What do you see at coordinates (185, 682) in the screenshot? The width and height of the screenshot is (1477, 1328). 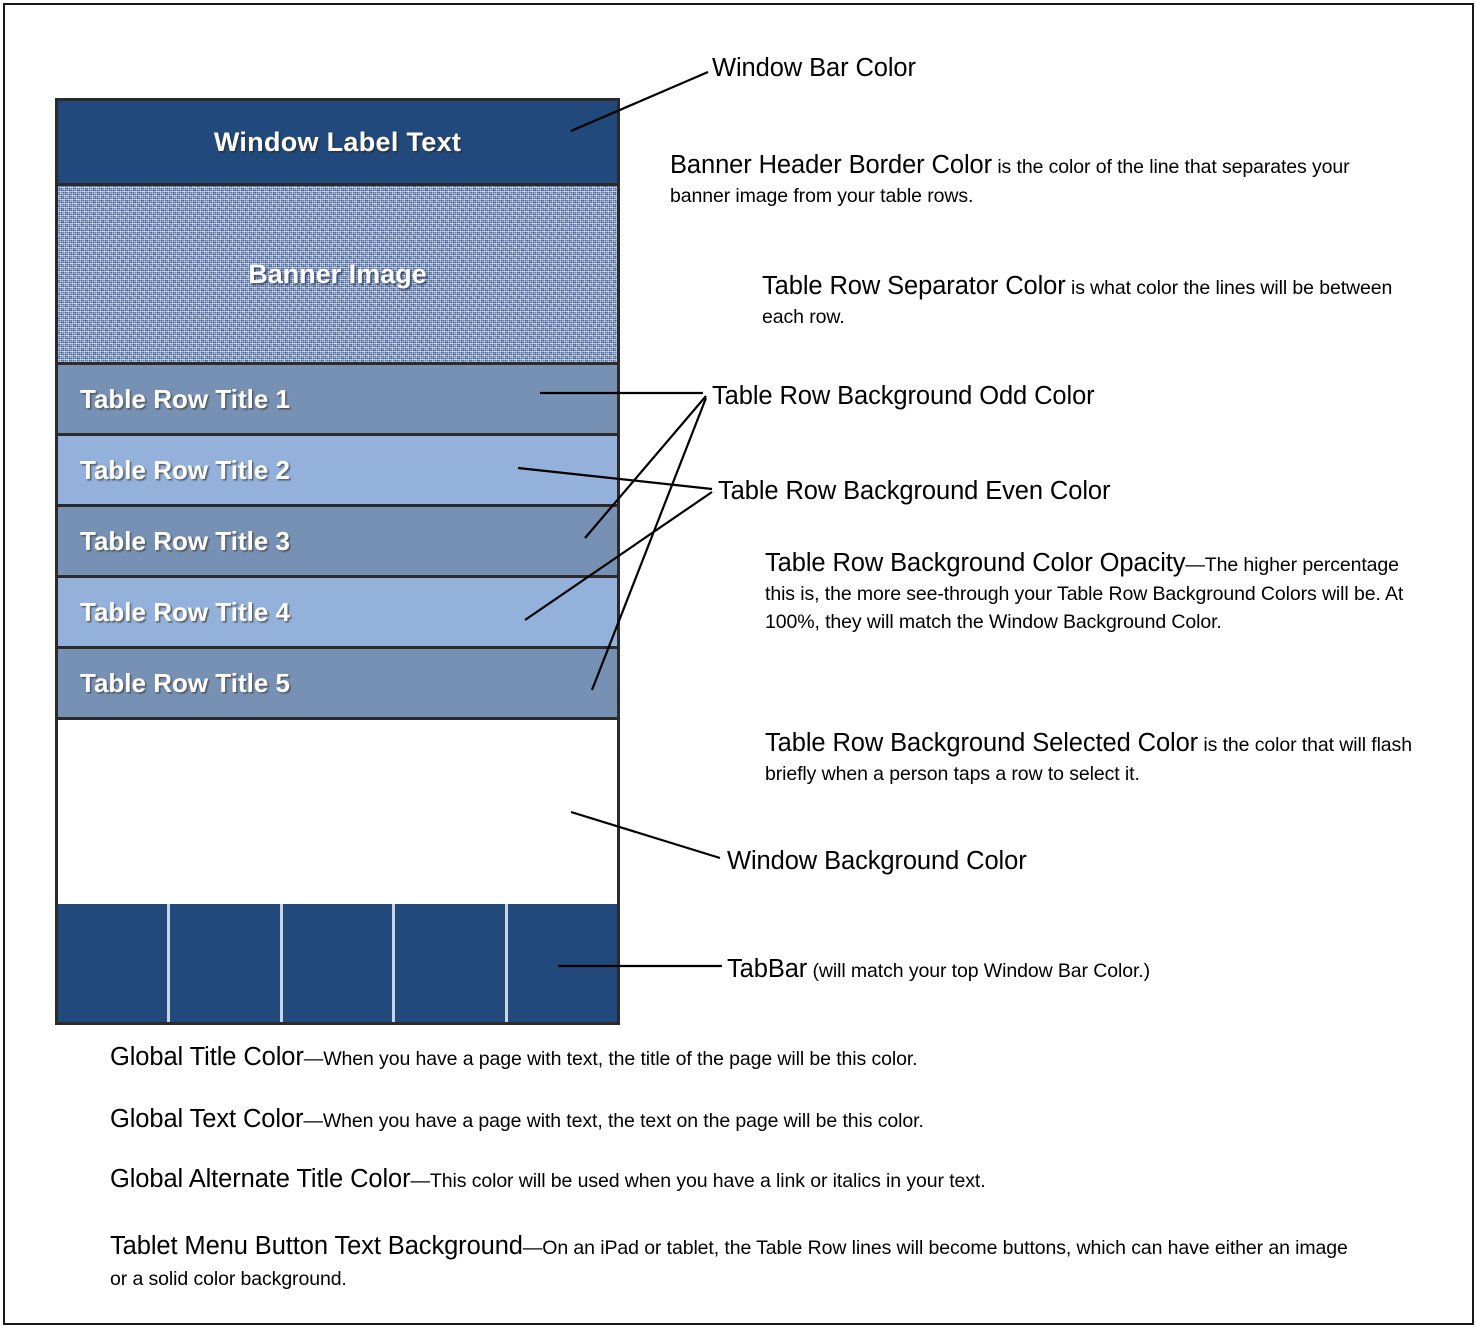 I see `table-row-title: Table Row Title 5` at bounding box center [185, 682].